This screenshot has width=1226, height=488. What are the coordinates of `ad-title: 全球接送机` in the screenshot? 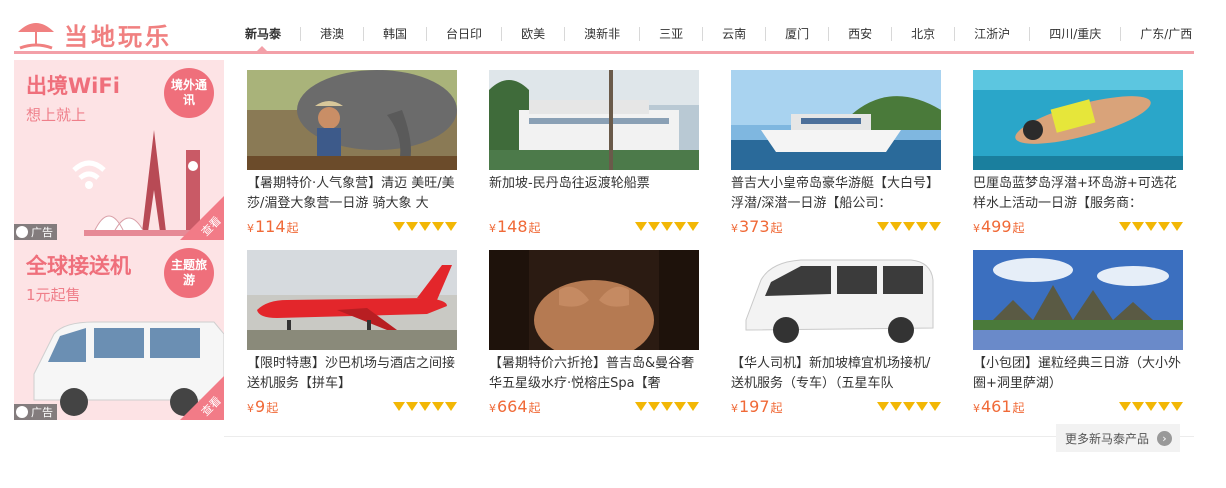 It's located at (78, 266).